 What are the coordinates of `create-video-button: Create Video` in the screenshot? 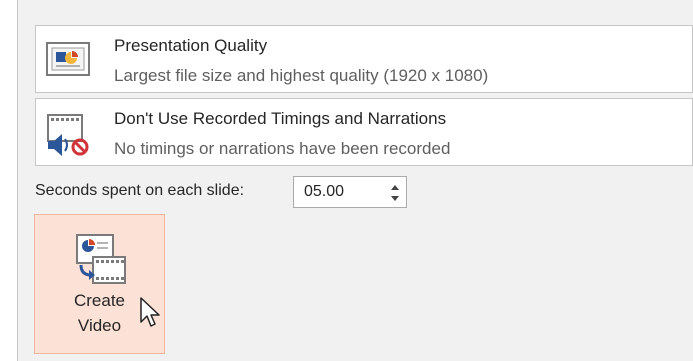 It's located at (99, 284).